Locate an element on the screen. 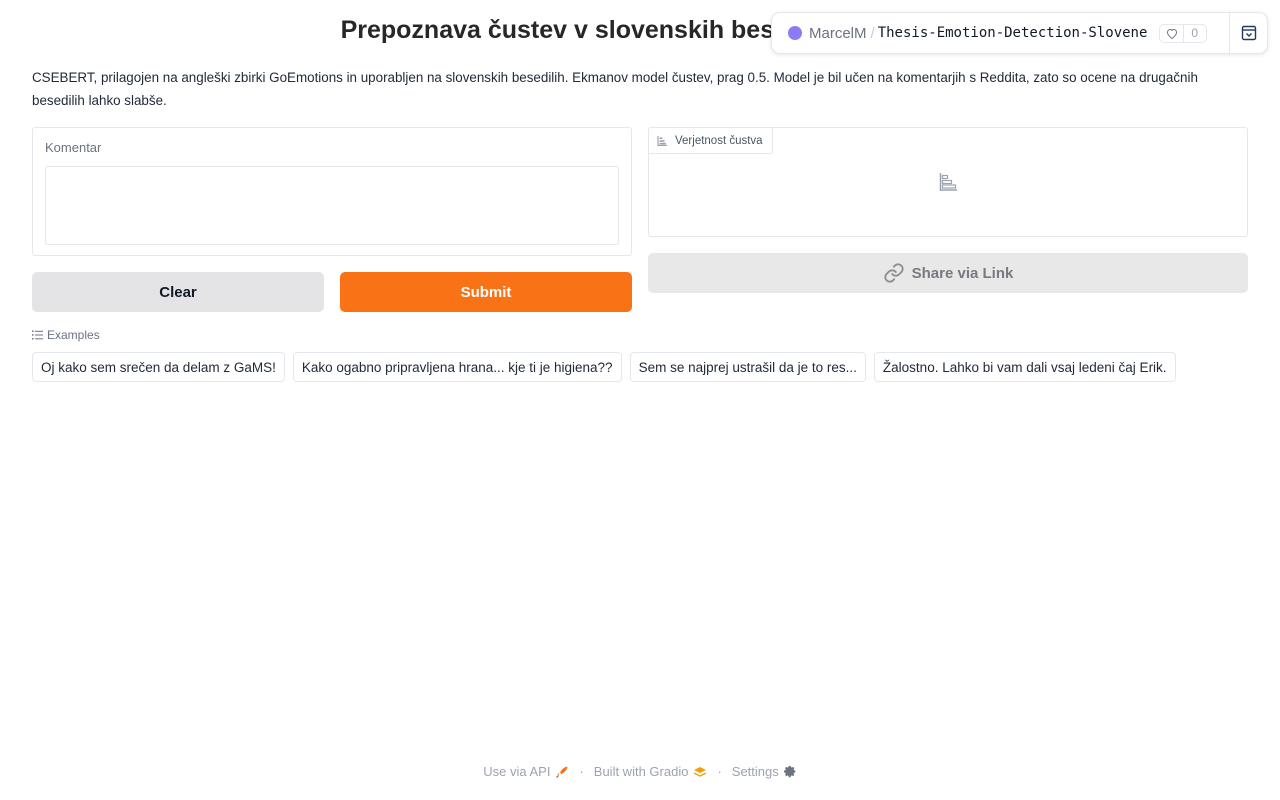 The width and height of the screenshot is (1280, 800). examples-header: Examples is located at coordinates (66, 335).